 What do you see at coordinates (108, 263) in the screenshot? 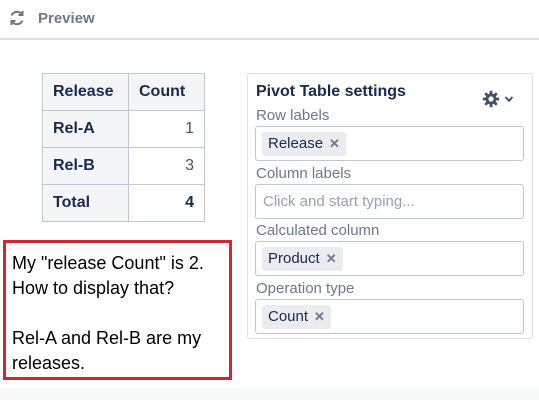
I see `annotation-line: My "release Count" is 2.` at bounding box center [108, 263].